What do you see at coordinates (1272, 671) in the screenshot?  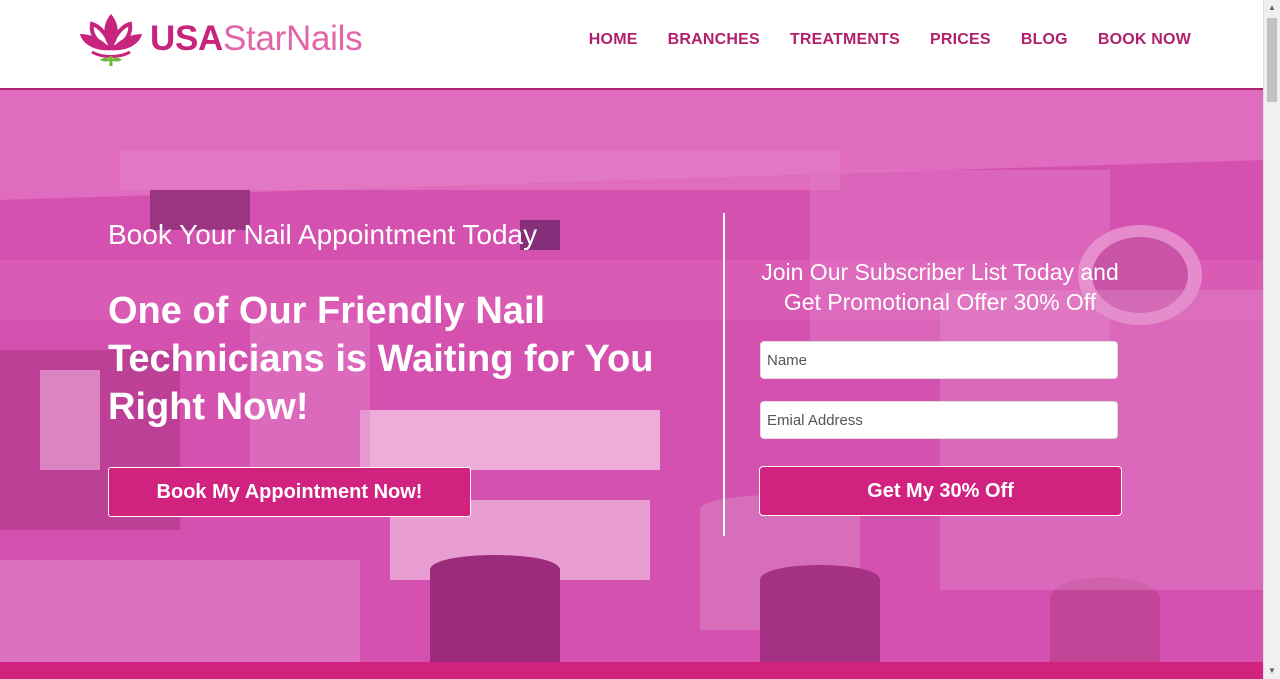 I see `arrow-down-icon: ▼` at bounding box center [1272, 671].